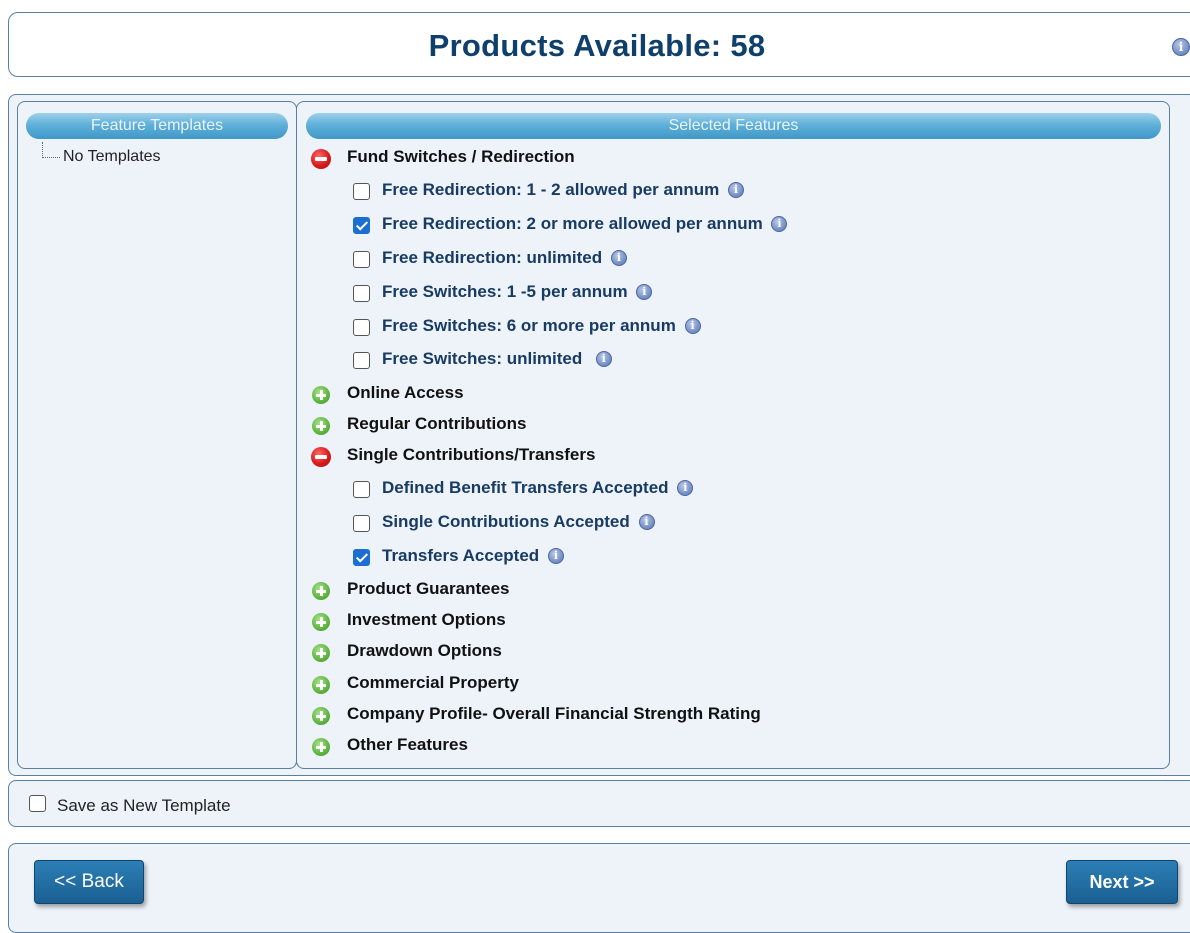 This screenshot has width=1190, height=933. What do you see at coordinates (733, 126) in the screenshot?
I see `selected-features-title: Selected Features` at bounding box center [733, 126].